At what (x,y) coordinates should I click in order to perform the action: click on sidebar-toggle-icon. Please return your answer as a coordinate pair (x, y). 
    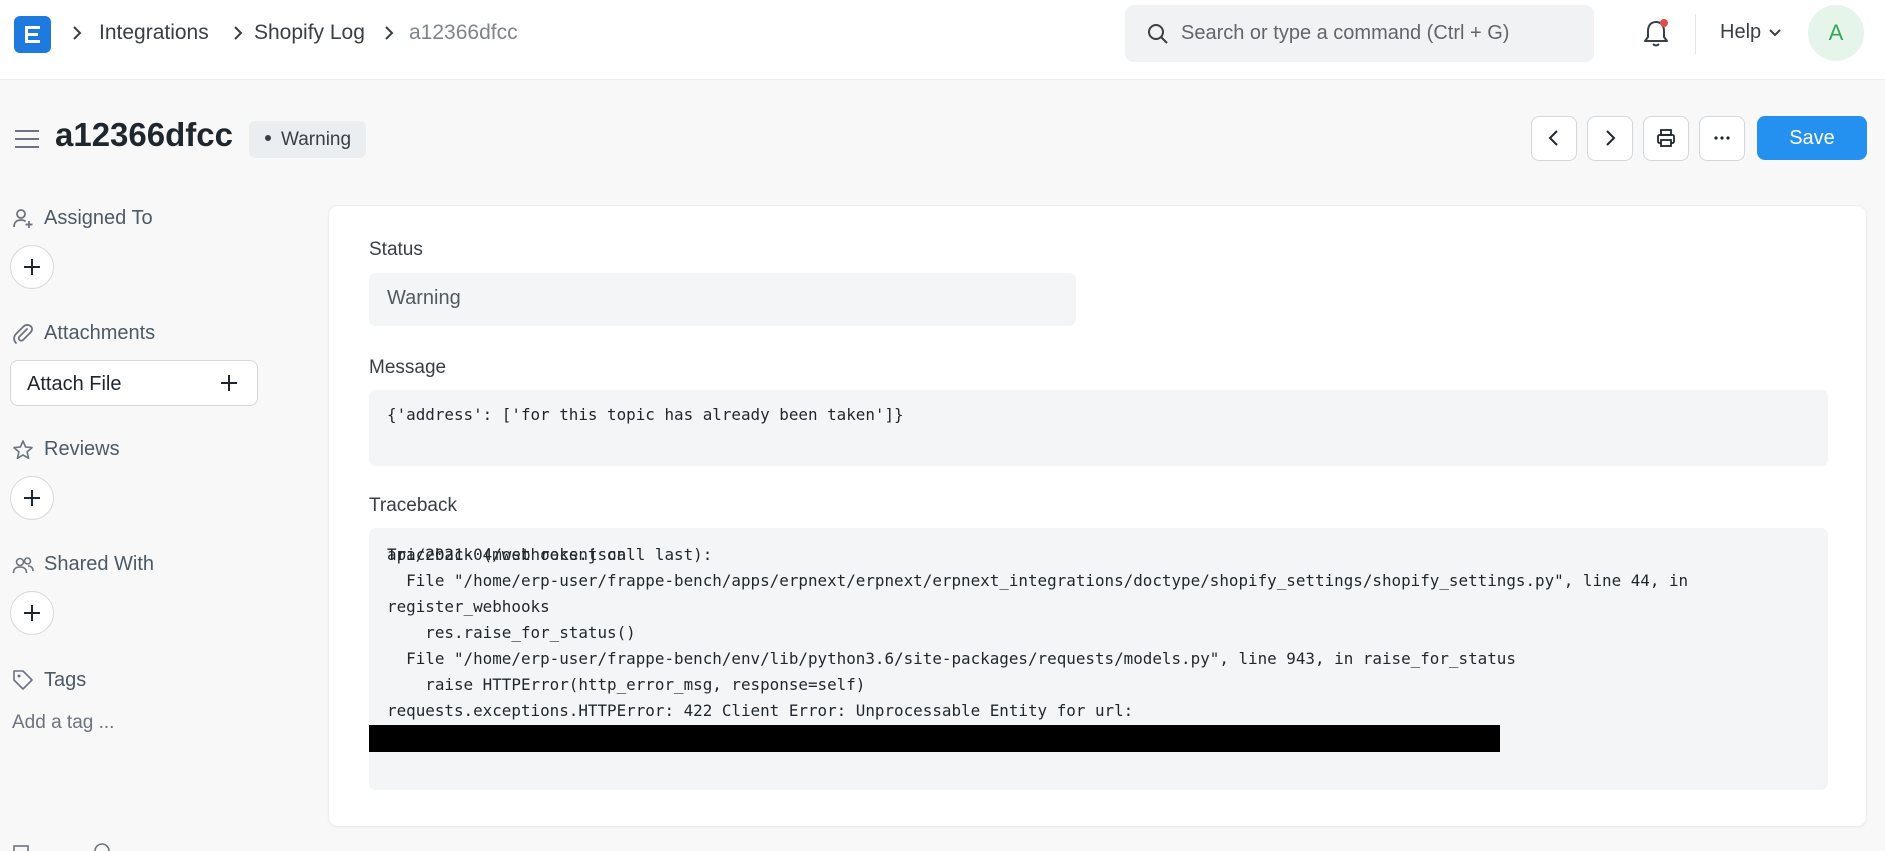
    Looking at the image, I should click on (27, 139).